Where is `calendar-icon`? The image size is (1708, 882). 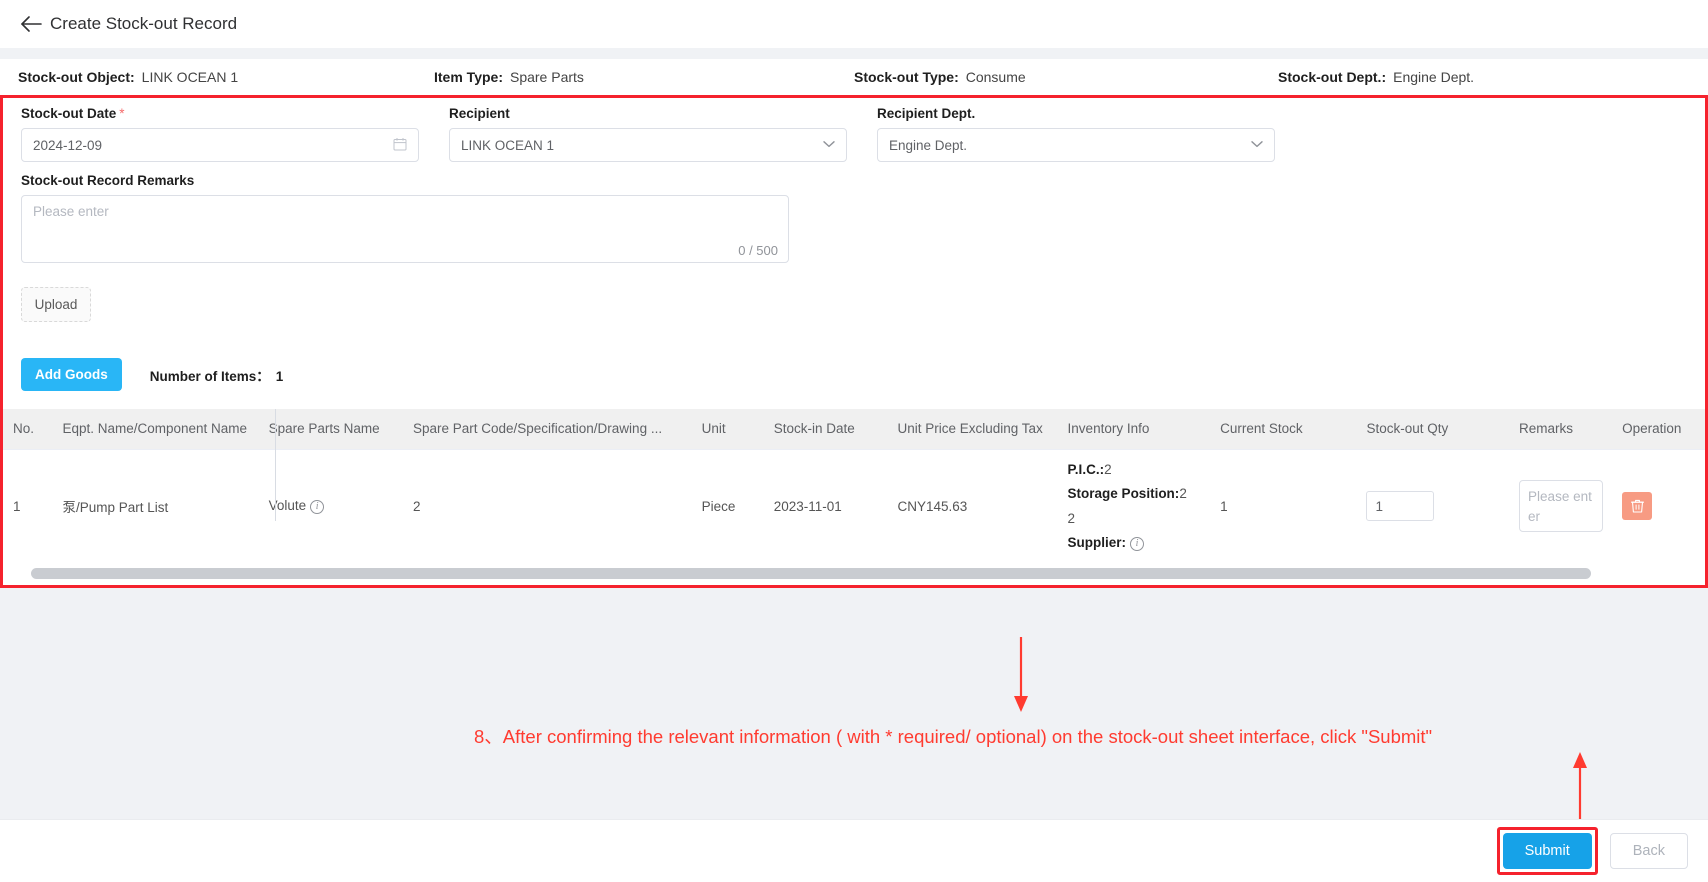 calendar-icon is located at coordinates (400, 145).